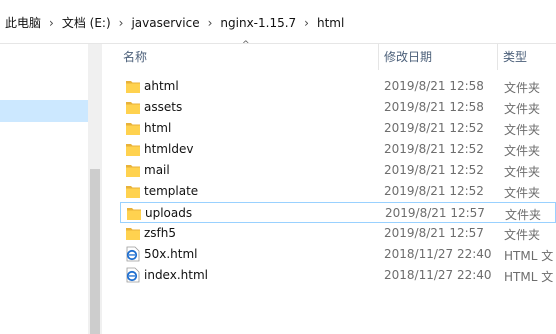  Describe the element at coordinates (161, 86) in the screenshot. I see `file-name: ahtml` at that location.